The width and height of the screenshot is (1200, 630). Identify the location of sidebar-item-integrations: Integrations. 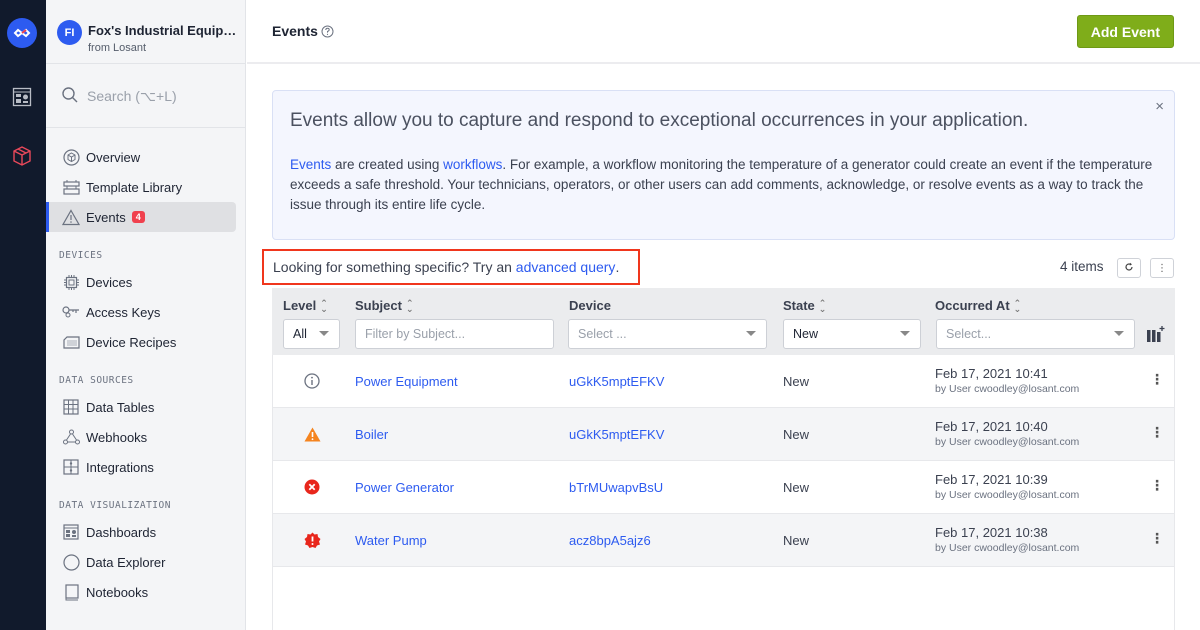
(141, 467).